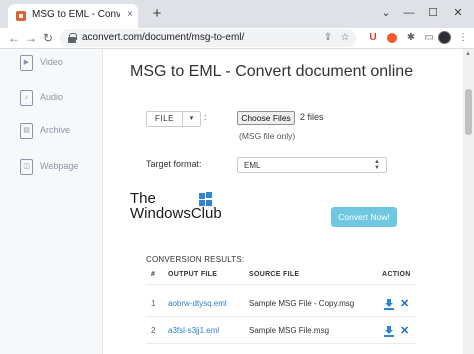 The image size is (474, 354). I want to click on extensions-puzzle-icon: ✱, so click(411, 38).